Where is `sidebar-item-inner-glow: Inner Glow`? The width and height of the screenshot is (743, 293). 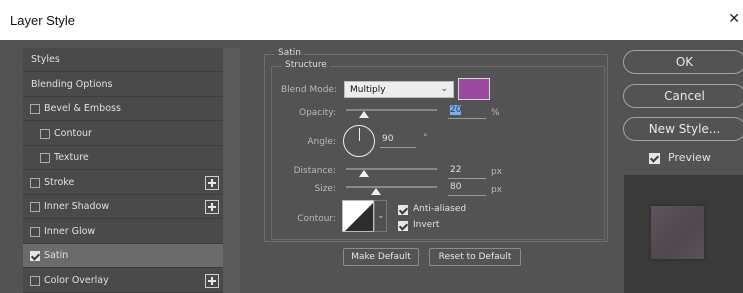
sidebar-item-inner-glow: Inner Glow is located at coordinates (123, 232).